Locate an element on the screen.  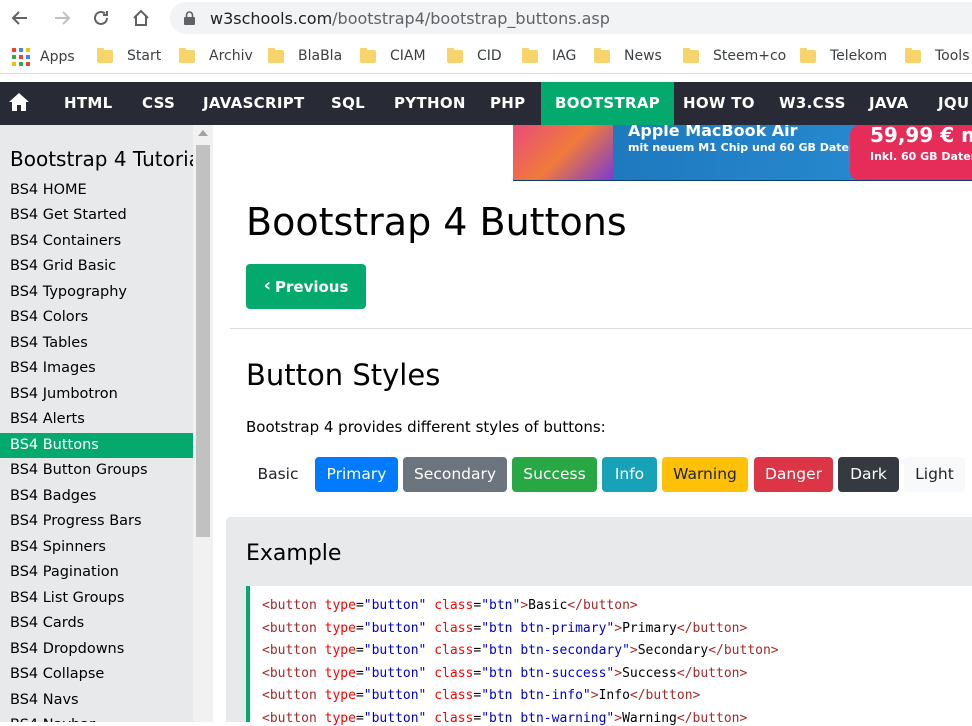
success-button: Success is located at coordinates (554, 474).